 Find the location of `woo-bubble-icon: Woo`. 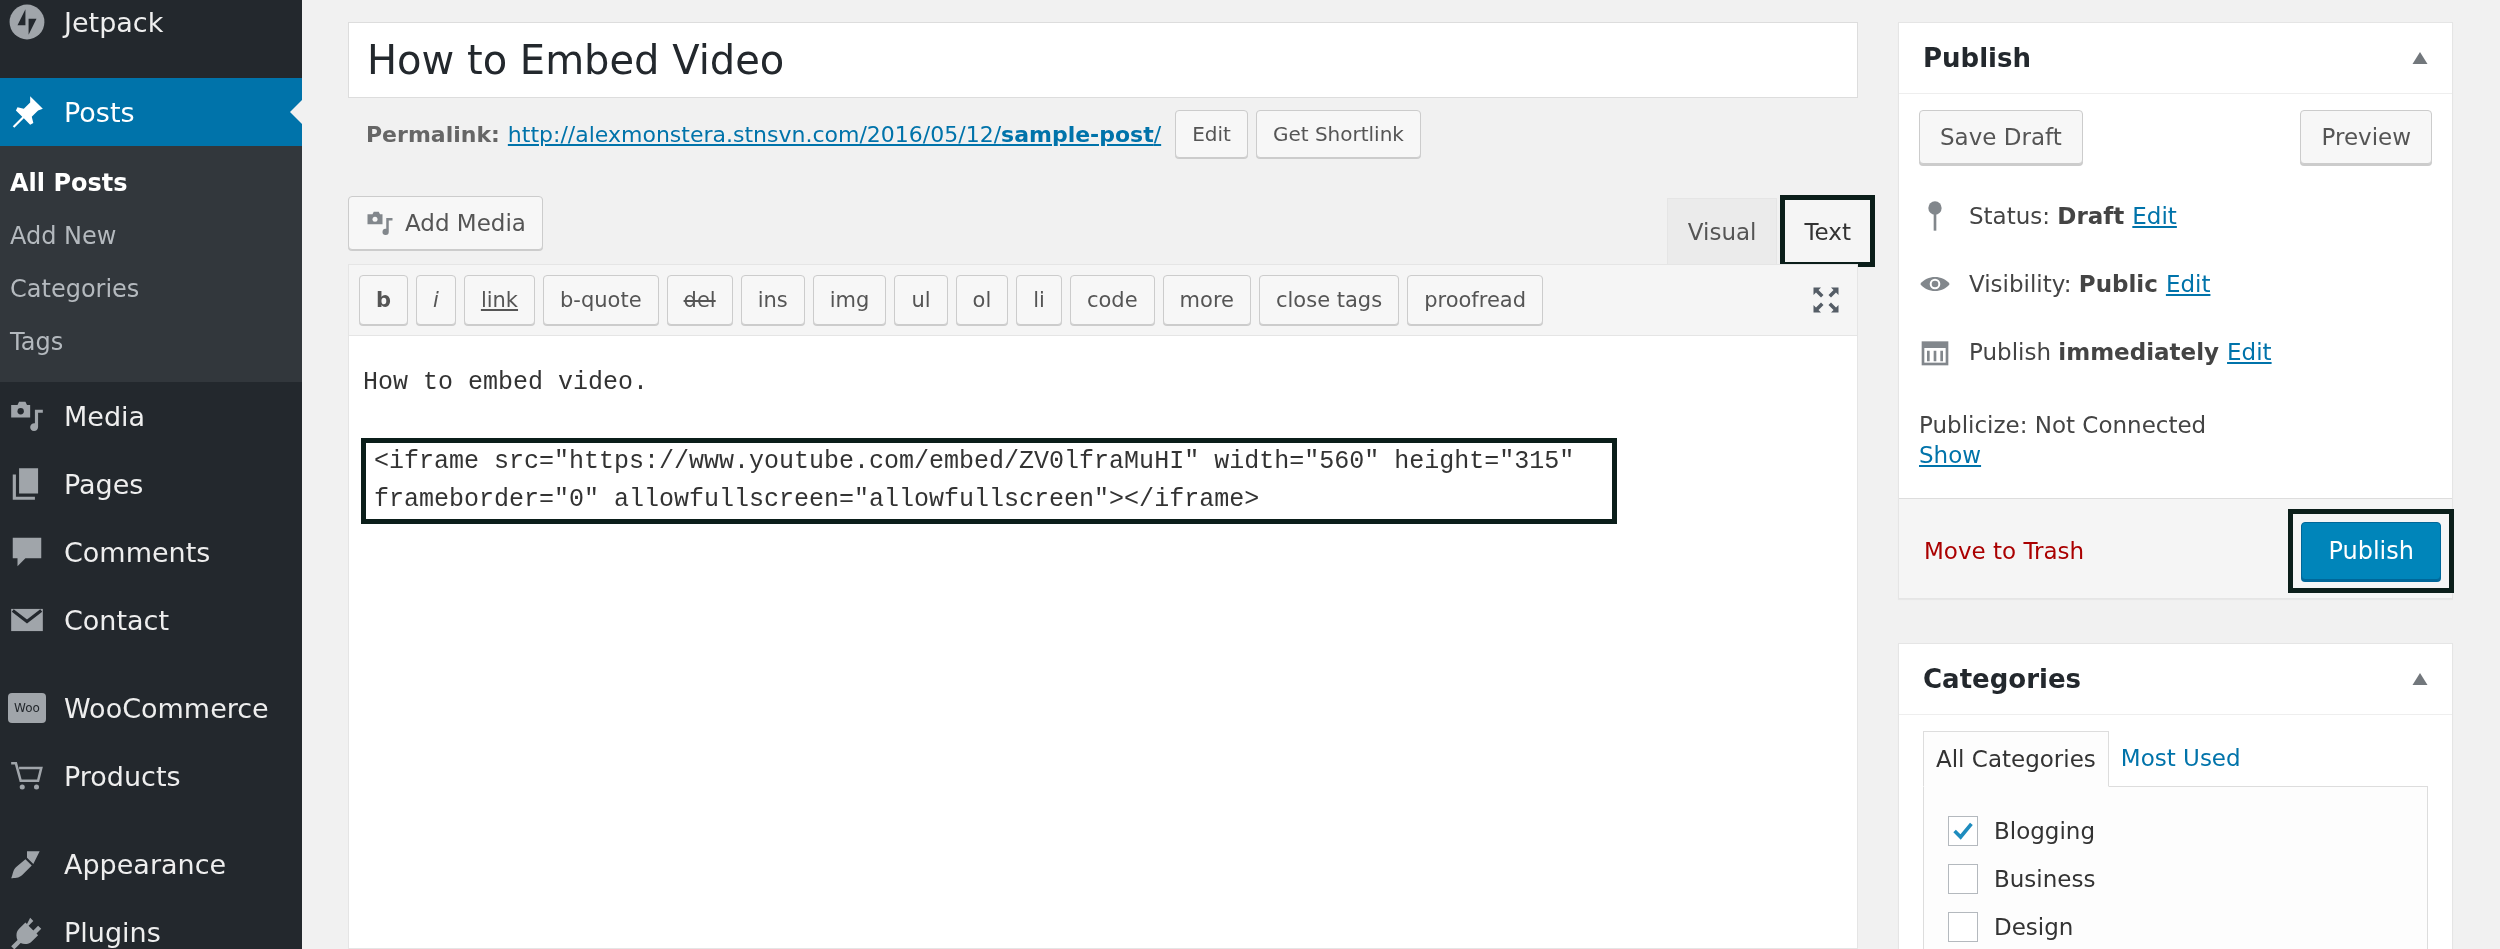

woo-bubble-icon: Woo is located at coordinates (27, 708).